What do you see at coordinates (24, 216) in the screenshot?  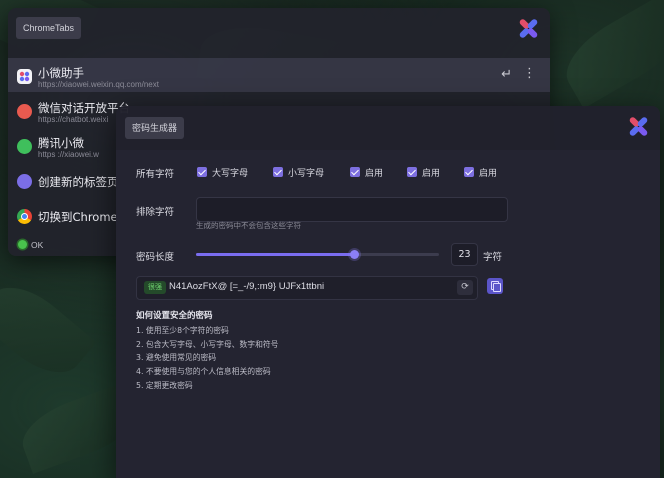 I see `chrome-icon` at bounding box center [24, 216].